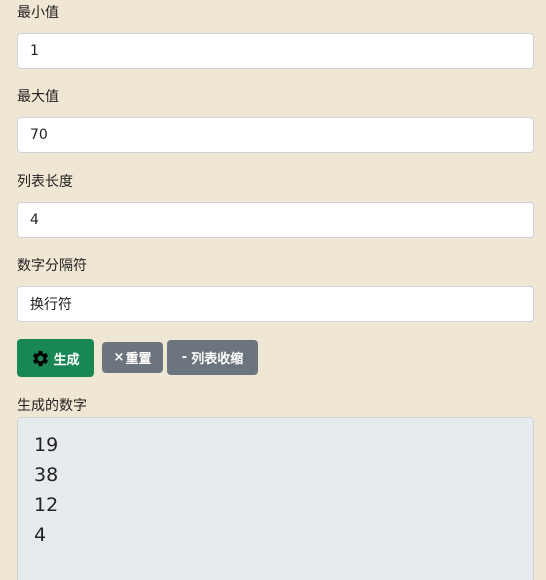  What do you see at coordinates (119, 357) in the screenshot?
I see `x-icon: ×` at bounding box center [119, 357].